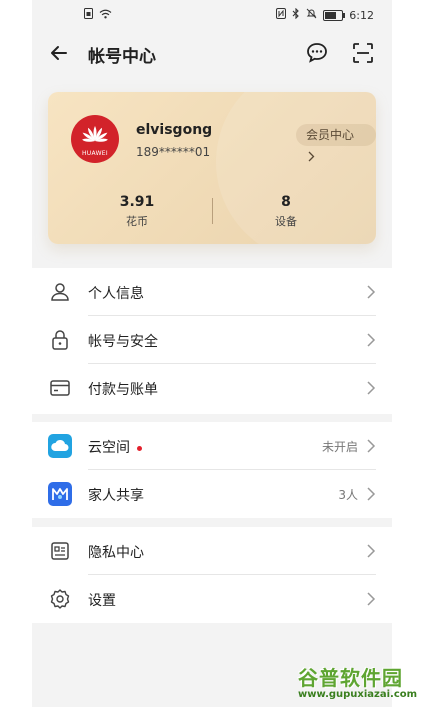  What do you see at coordinates (212, 551) in the screenshot?
I see `menu-item-privacy: 隐私中心` at bounding box center [212, 551].